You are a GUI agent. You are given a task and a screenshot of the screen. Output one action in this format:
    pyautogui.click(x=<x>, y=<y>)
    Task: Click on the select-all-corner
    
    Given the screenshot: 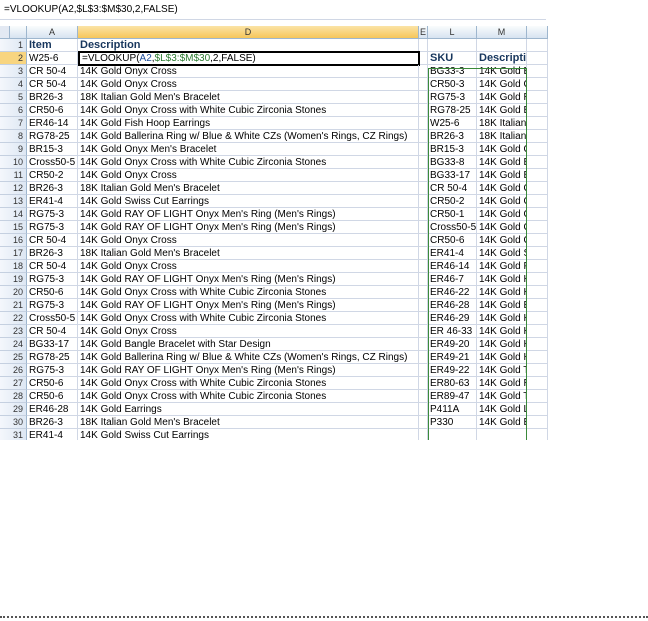 What is the action you would take?
    pyautogui.click(x=5, y=32)
    